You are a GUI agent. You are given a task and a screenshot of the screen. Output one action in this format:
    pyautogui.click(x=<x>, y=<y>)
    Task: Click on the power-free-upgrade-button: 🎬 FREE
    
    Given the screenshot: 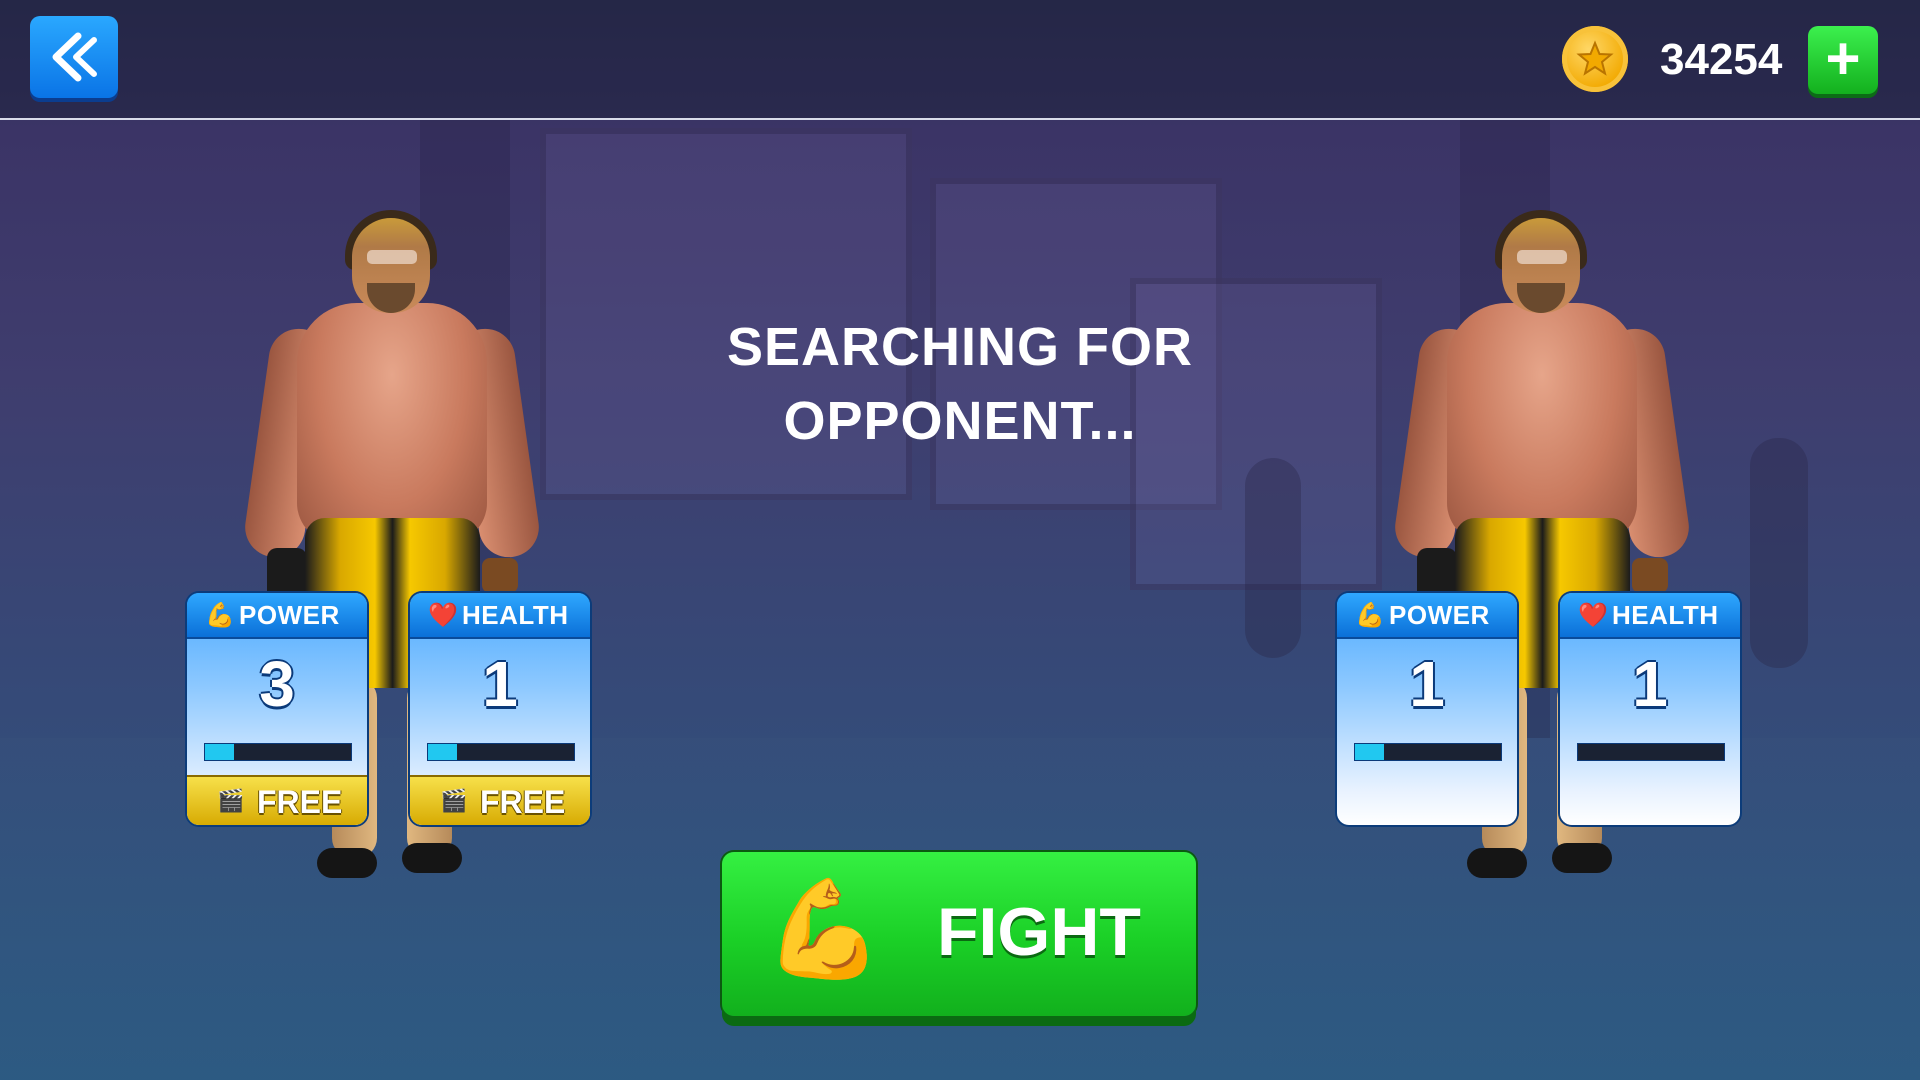 What is the action you would take?
    pyautogui.click(x=277, y=800)
    